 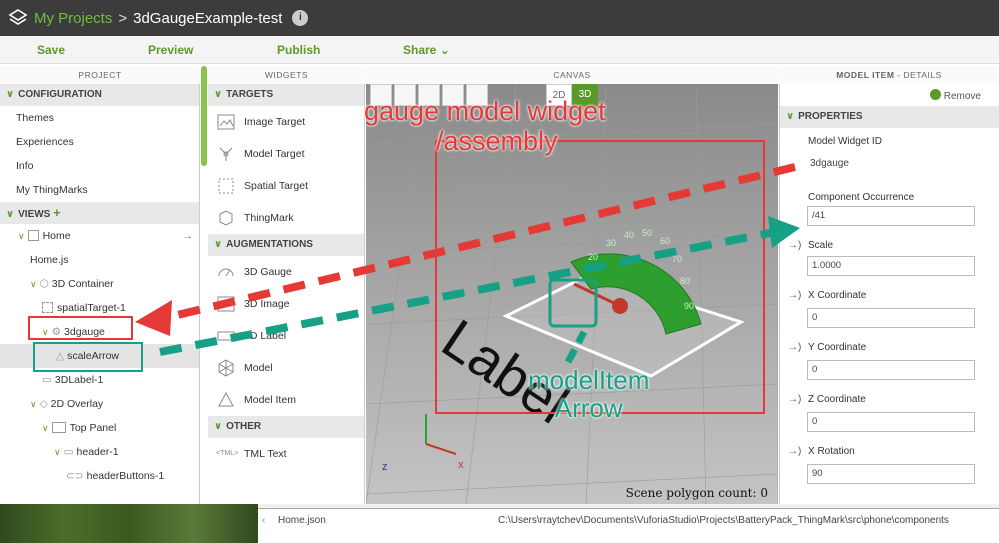 I want to click on chevron-down-icon: ⌄, so click(x=444, y=49).